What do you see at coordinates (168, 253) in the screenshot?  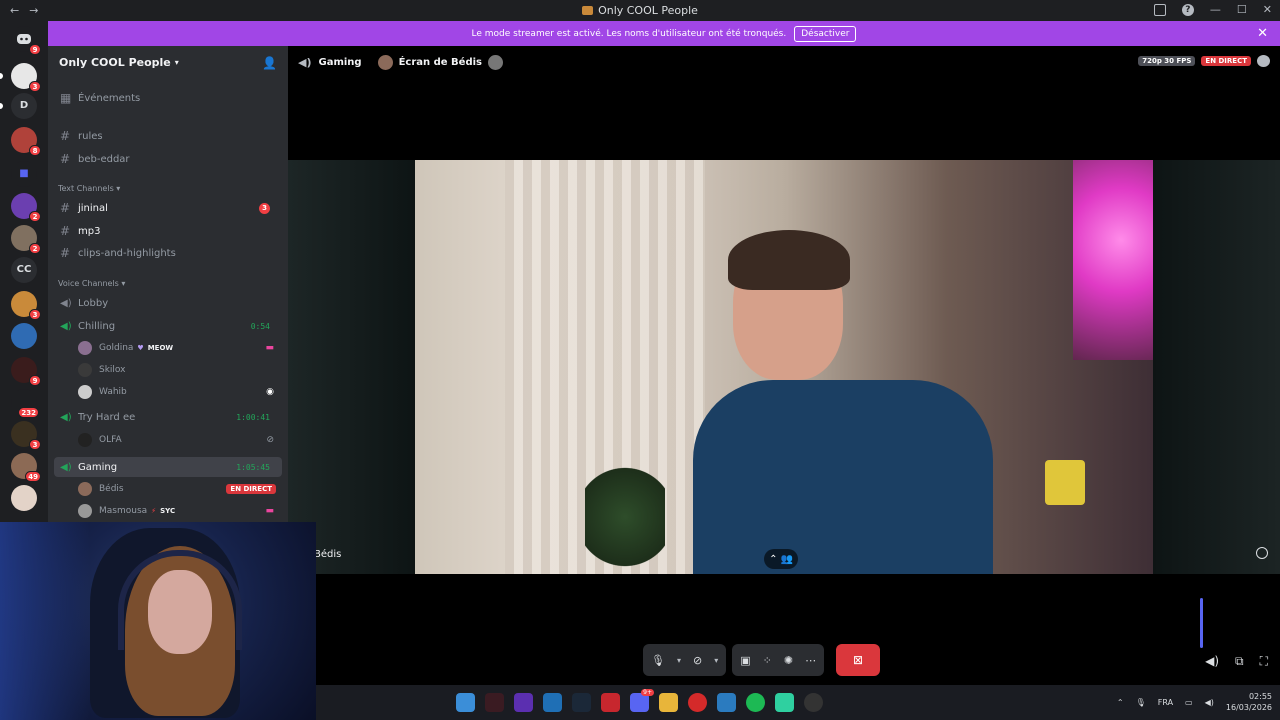 I see `channel-clips-and-highlights: # clips-and-highlights` at bounding box center [168, 253].